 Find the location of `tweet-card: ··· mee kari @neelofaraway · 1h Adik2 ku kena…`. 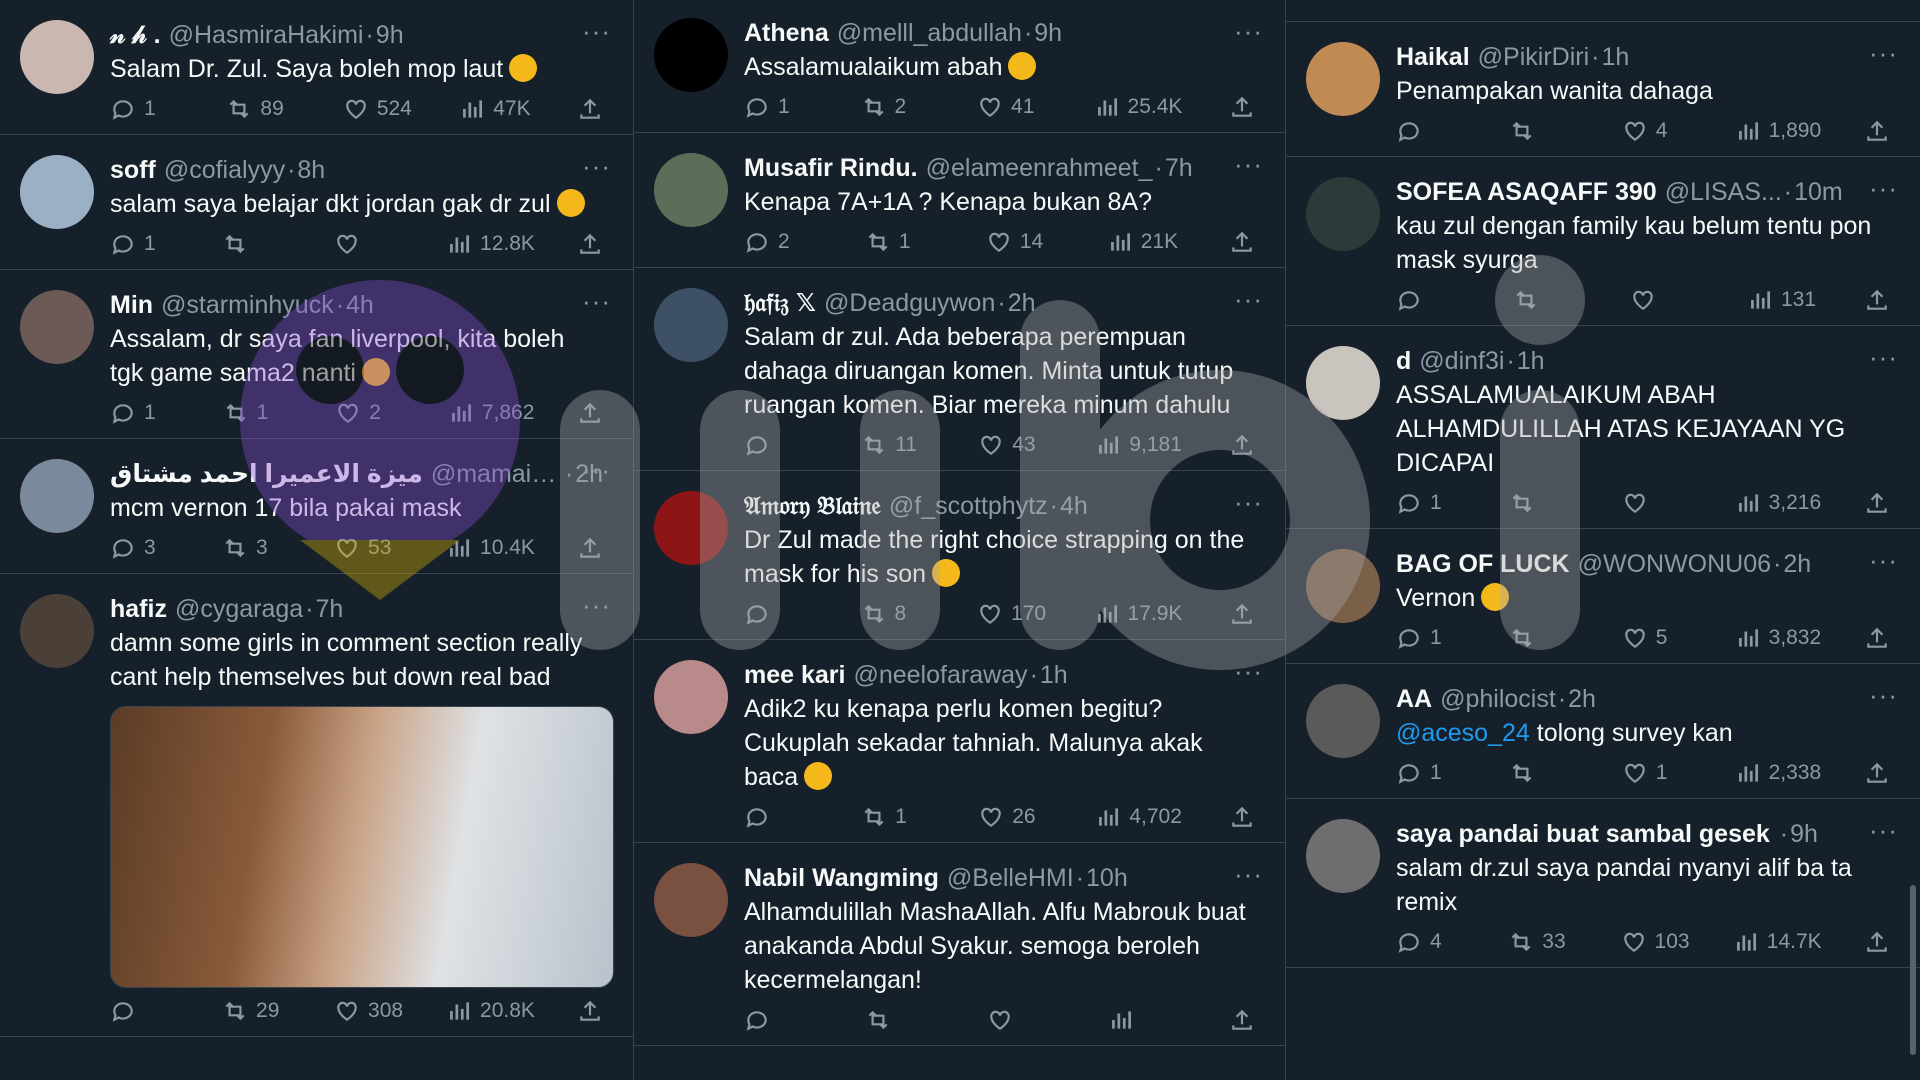

tweet-card: ··· mee kari @neelofaraway · 1h Adik2 ku kena… is located at coordinates (959, 741).